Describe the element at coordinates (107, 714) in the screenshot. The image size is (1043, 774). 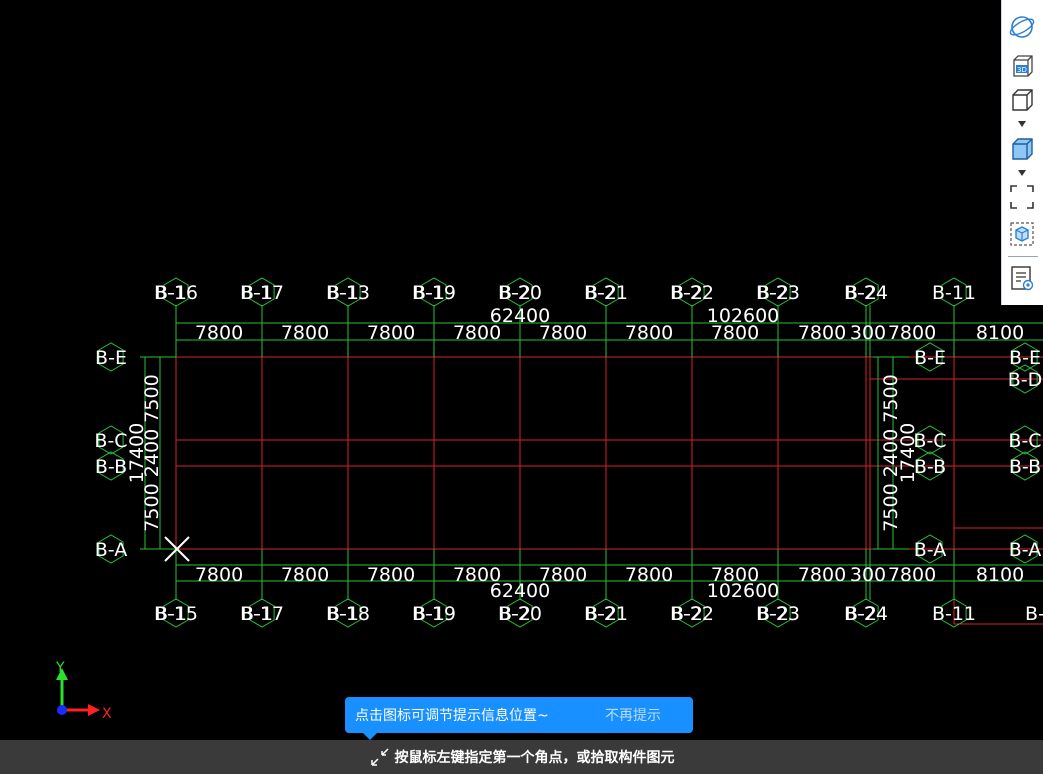
I see `ucs-x-label: X` at that location.